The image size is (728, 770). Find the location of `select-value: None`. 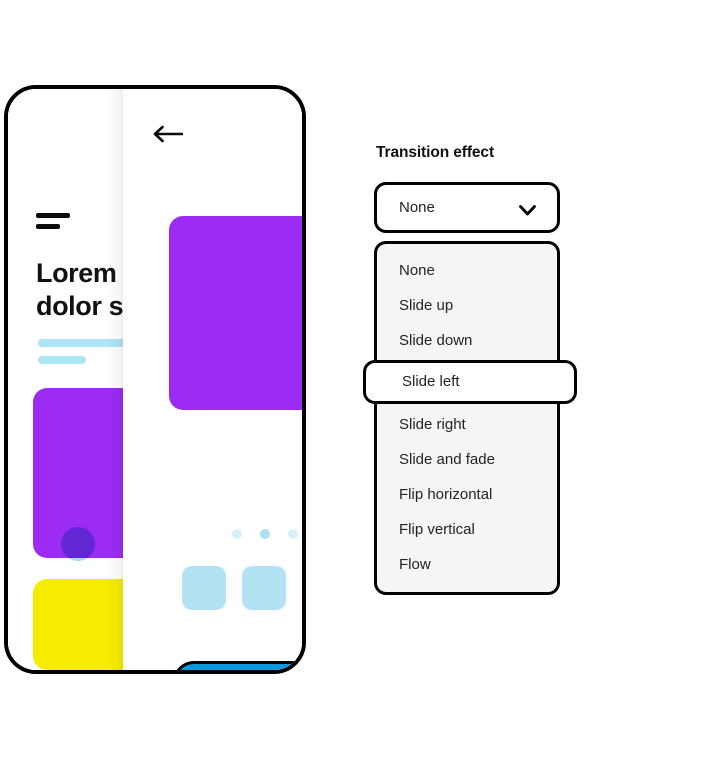

select-value: None is located at coordinates (417, 207).